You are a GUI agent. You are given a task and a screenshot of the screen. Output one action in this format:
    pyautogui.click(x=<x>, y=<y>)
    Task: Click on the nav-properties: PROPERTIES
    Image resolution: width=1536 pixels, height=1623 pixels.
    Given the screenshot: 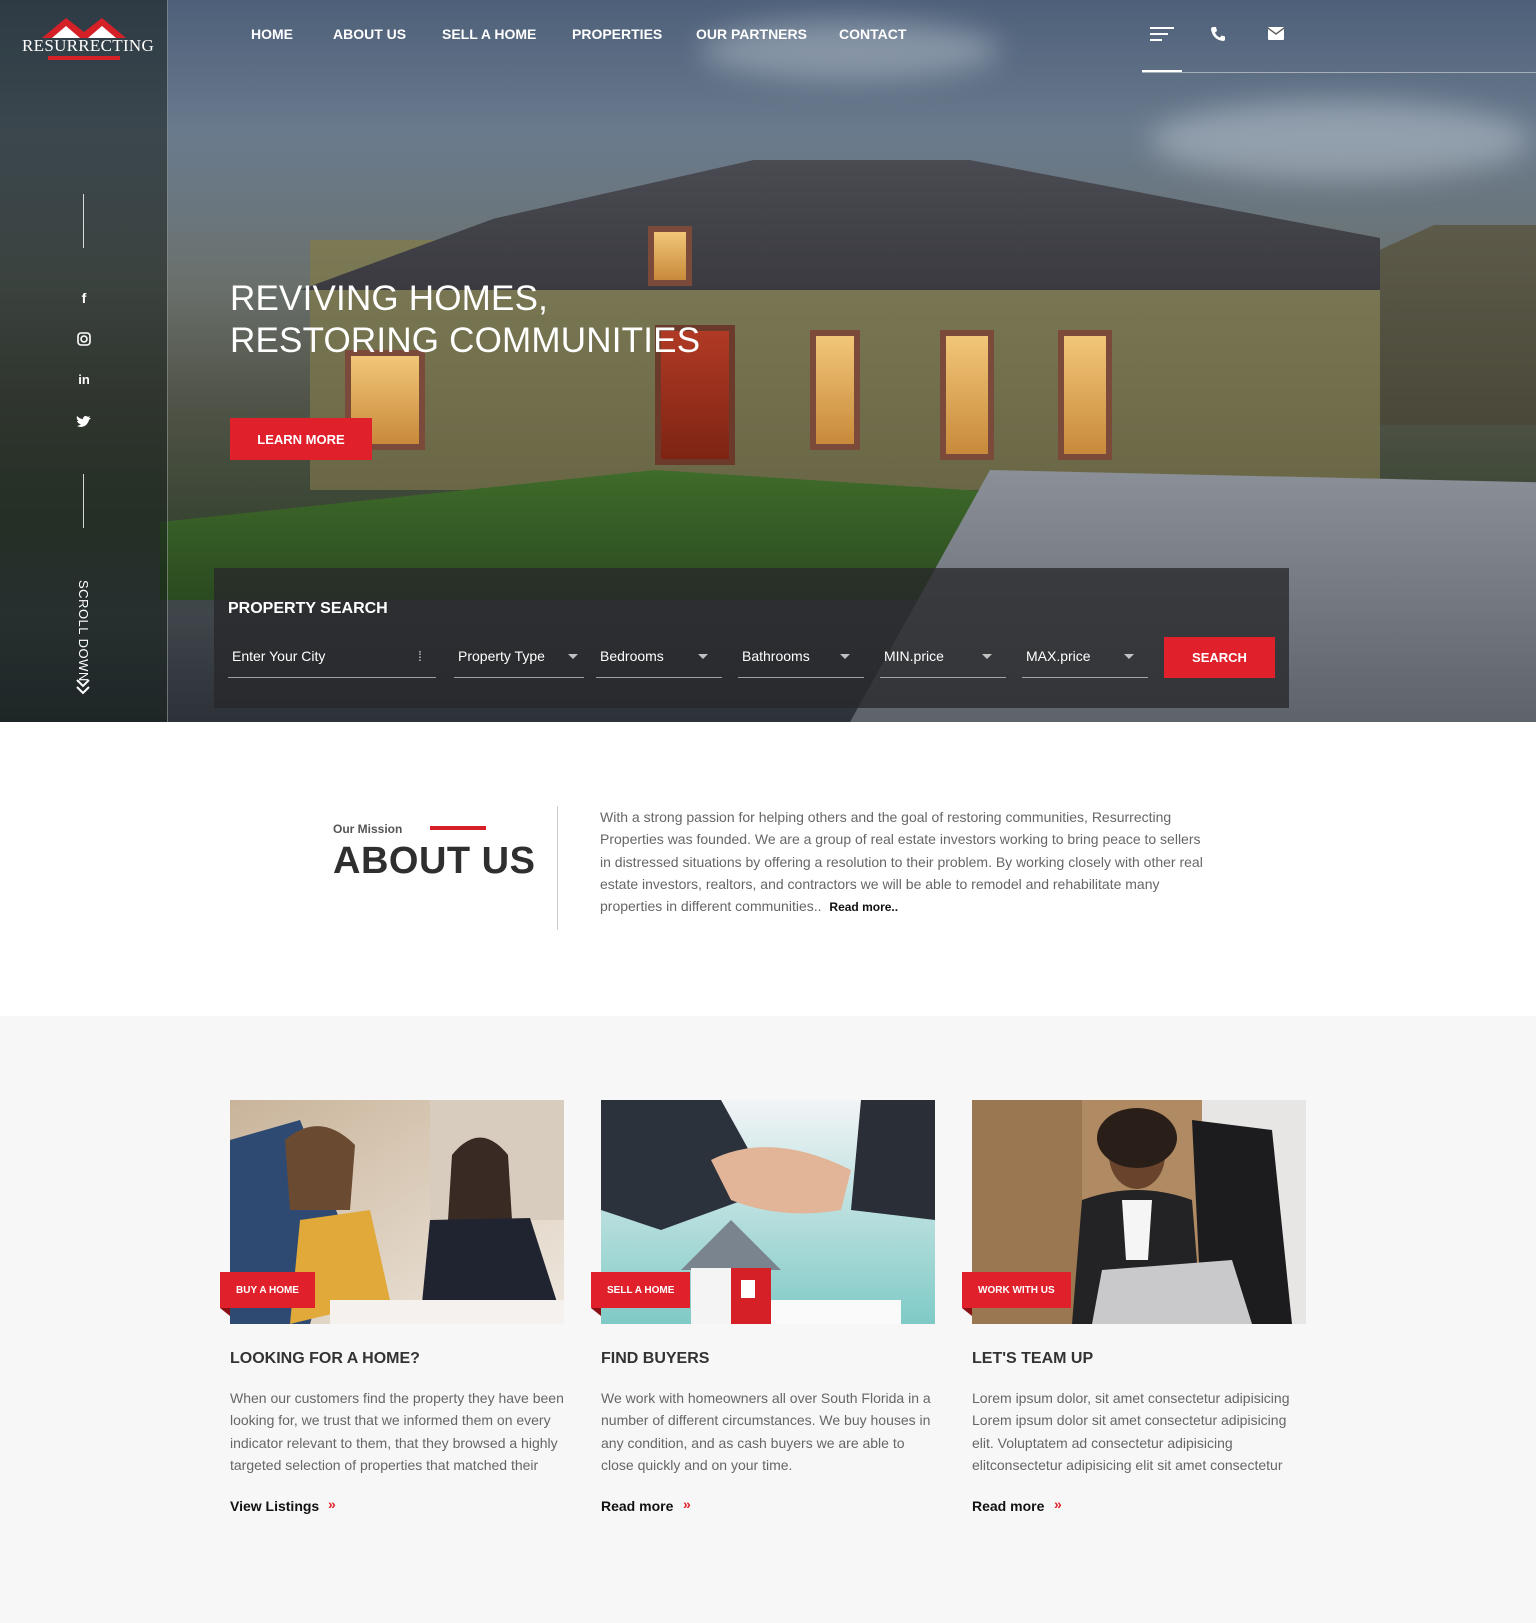 What is the action you would take?
    pyautogui.click(x=617, y=34)
    